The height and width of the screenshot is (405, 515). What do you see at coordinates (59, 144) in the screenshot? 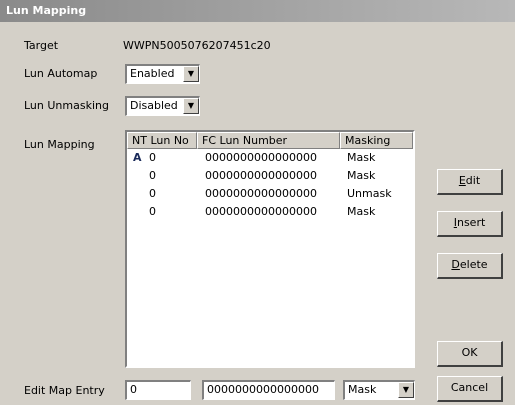
I see `lun-mapping-label: Lun Mapping` at bounding box center [59, 144].